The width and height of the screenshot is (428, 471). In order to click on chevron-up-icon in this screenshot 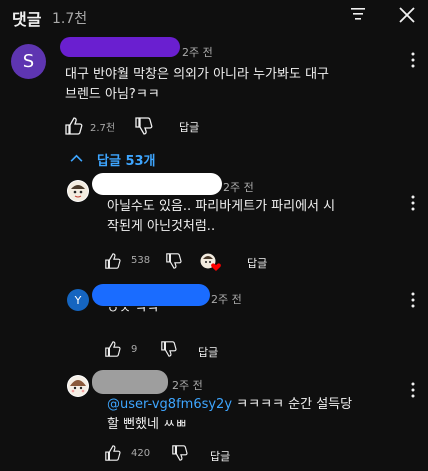, I will do `click(76, 158)`.